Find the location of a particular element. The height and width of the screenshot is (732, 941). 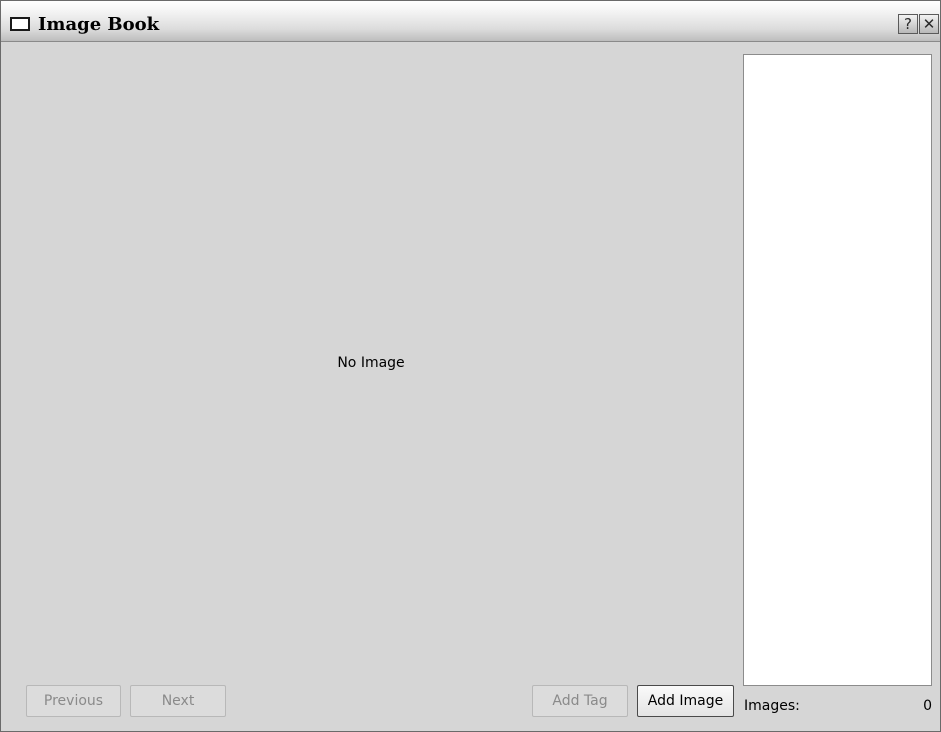

help-button: ? is located at coordinates (908, 24).